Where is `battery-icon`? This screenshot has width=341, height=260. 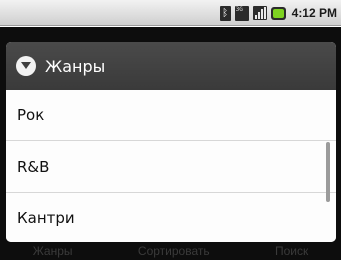
battery-icon is located at coordinates (278, 13).